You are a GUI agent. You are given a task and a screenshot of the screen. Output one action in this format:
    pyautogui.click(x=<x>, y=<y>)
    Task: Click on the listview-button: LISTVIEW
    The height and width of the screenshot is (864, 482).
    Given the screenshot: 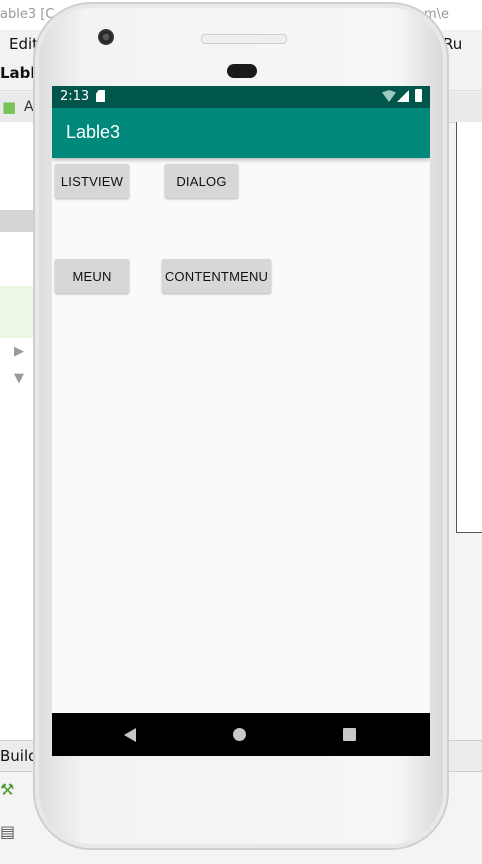 What is the action you would take?
    pyautogui.click(x=92, y=181)
    